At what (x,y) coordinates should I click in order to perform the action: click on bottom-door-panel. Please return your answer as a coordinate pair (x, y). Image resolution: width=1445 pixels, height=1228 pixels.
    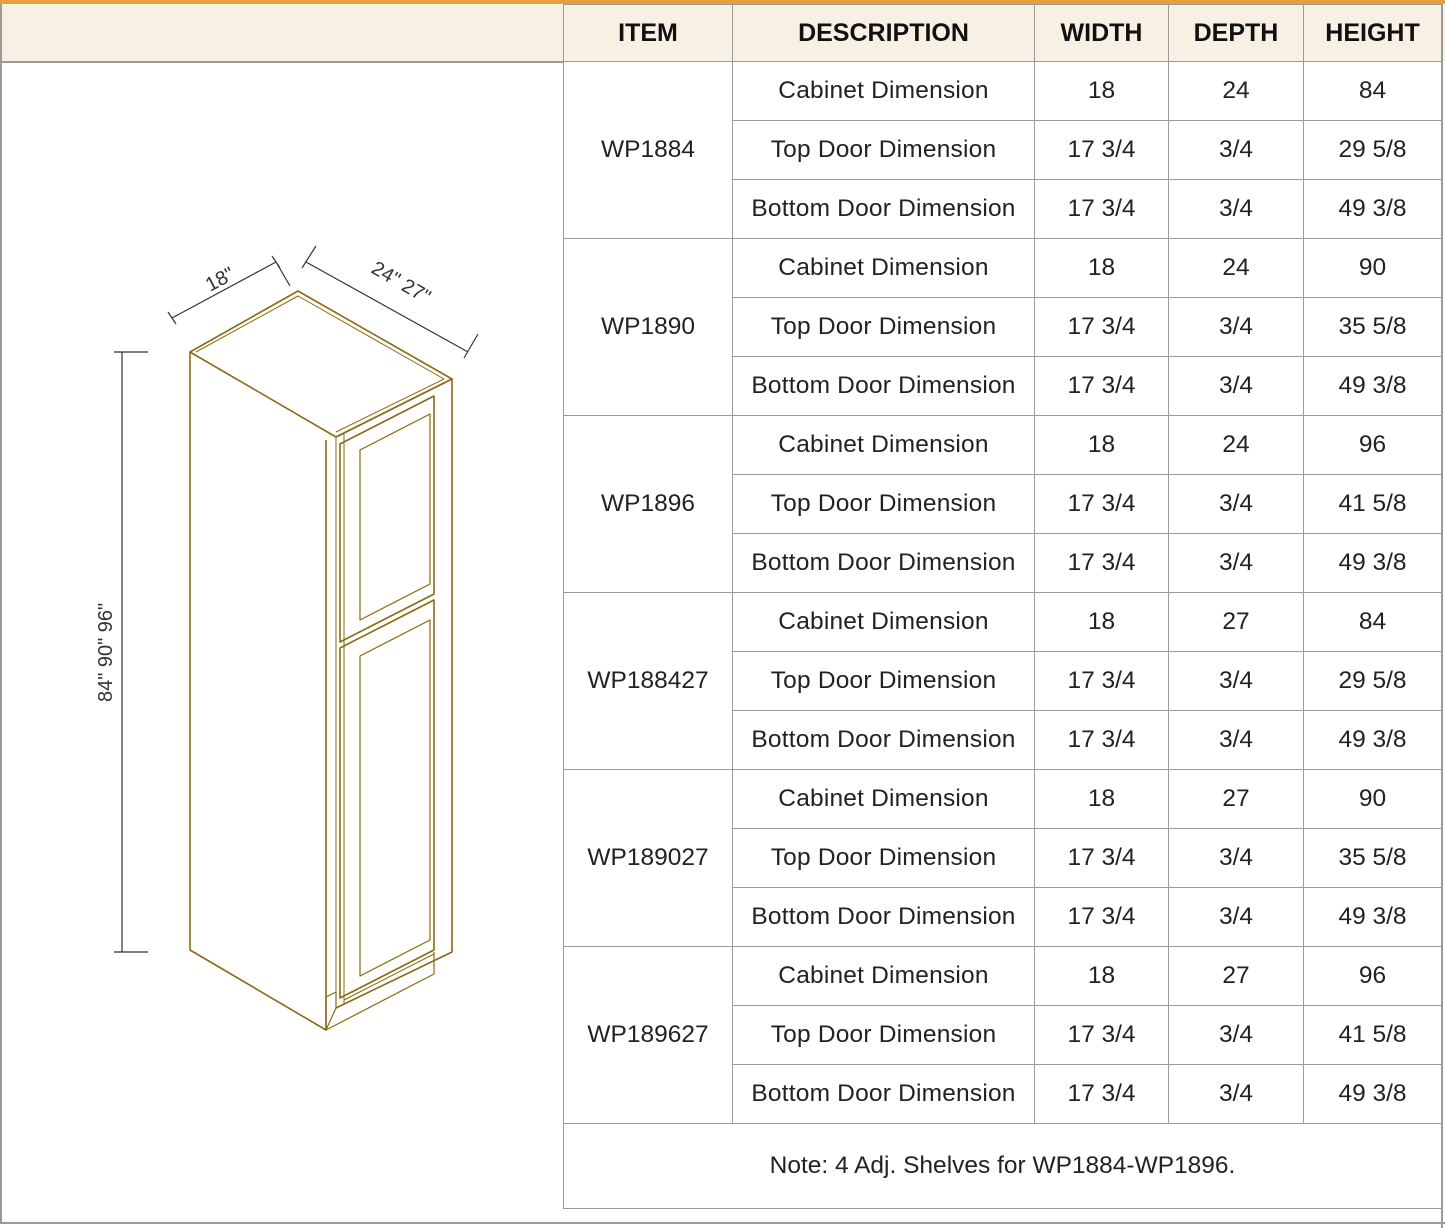
    Looking at the image, I should click on (395, 798).